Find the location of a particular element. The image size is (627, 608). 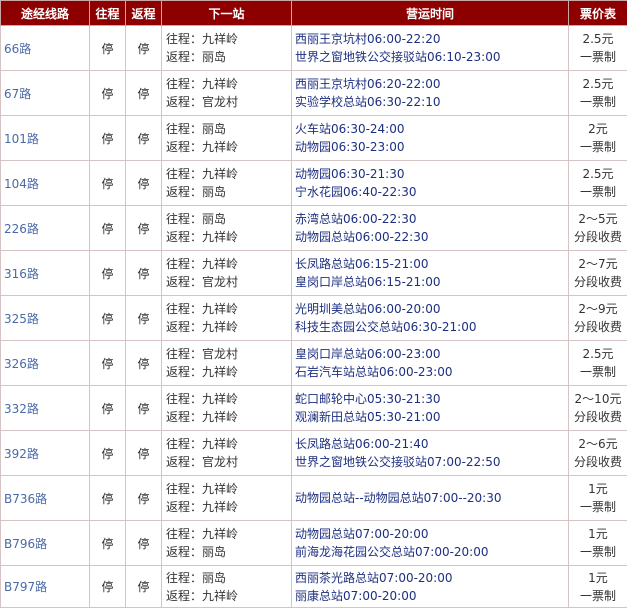

header-next-stop: 下一站 is located at coordinates (227, 13).